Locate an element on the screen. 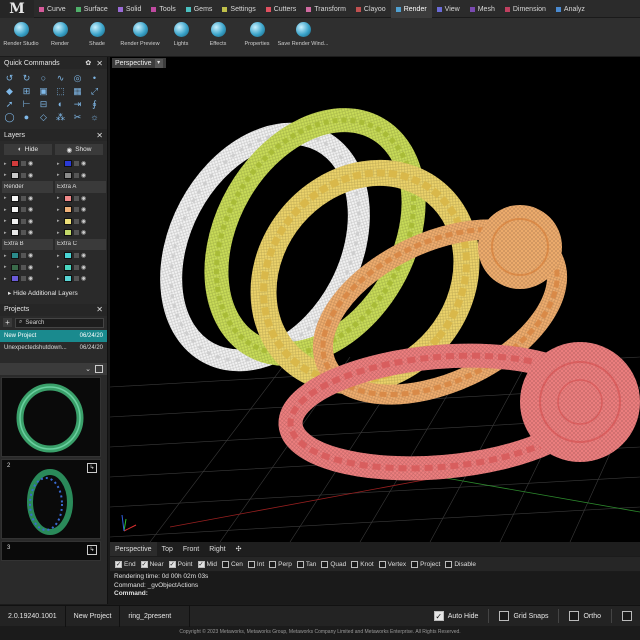  ring-icon: ◯ is located at coordinates (9, 117).